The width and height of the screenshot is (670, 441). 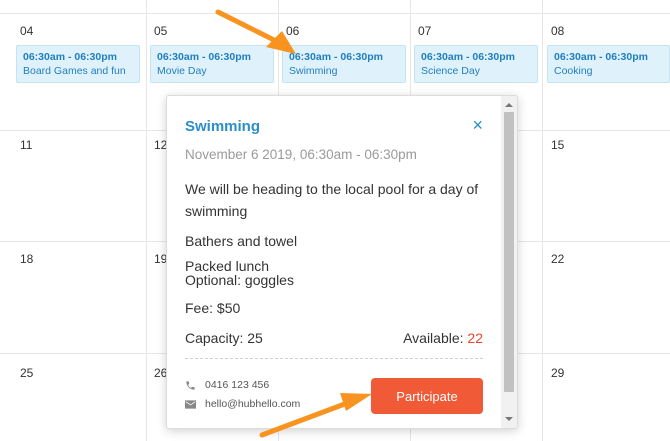 I want to click on event-name: Cooking, so click(x=573, y=71).